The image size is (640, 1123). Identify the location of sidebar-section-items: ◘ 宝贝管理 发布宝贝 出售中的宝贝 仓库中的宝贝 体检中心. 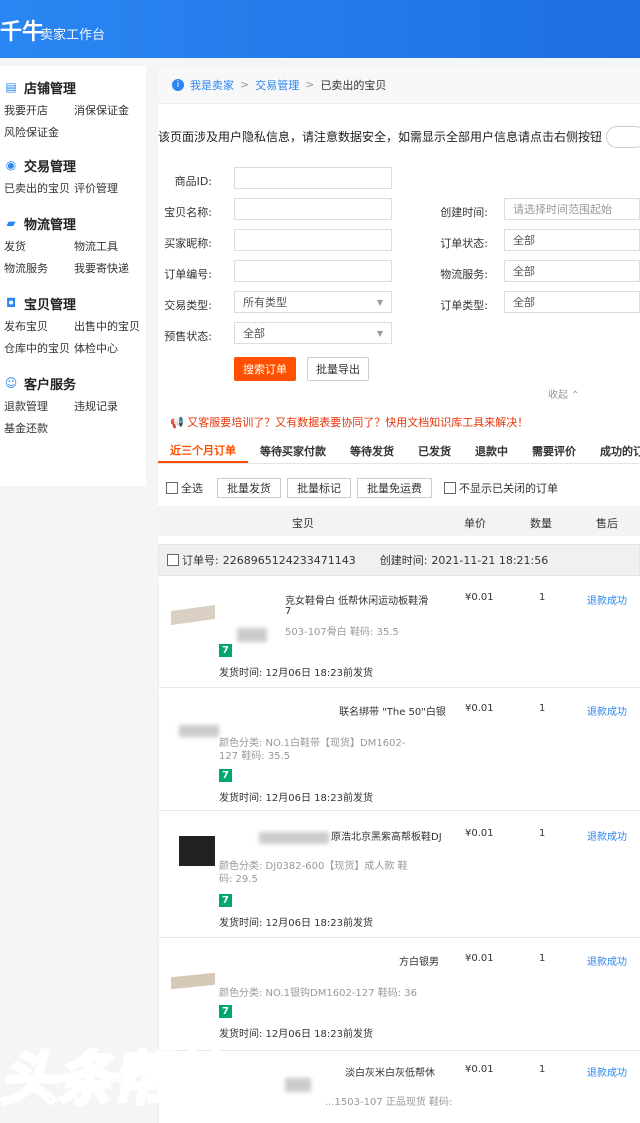
(73, 324).